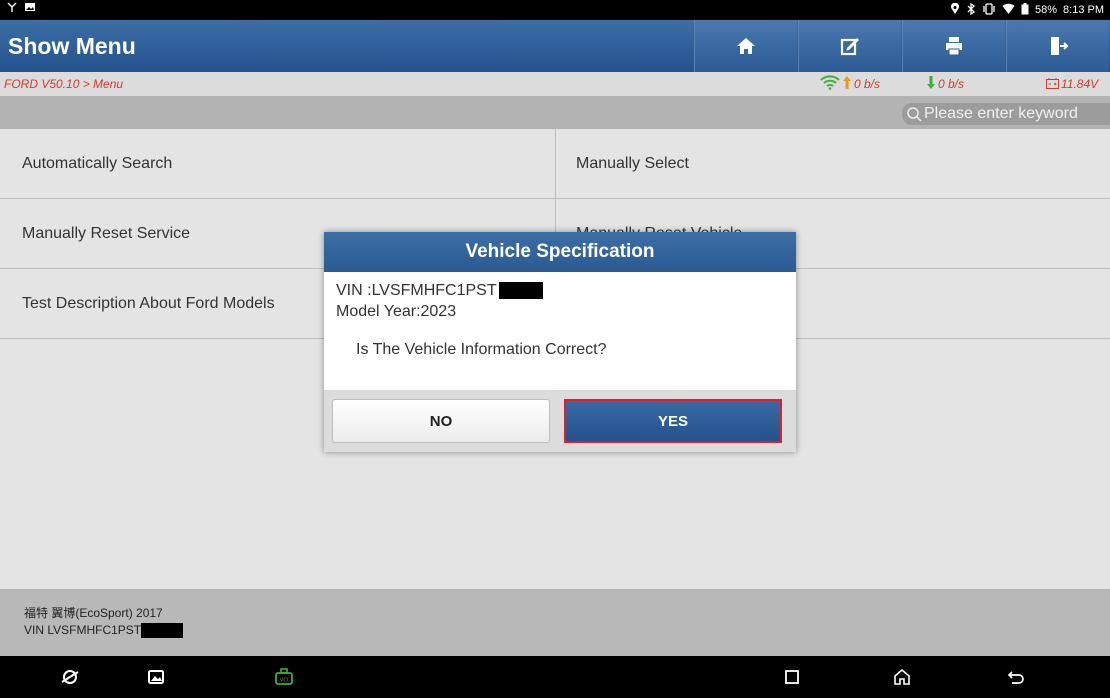  I want to click on battery-percent: 58%, so click(1046, 10).